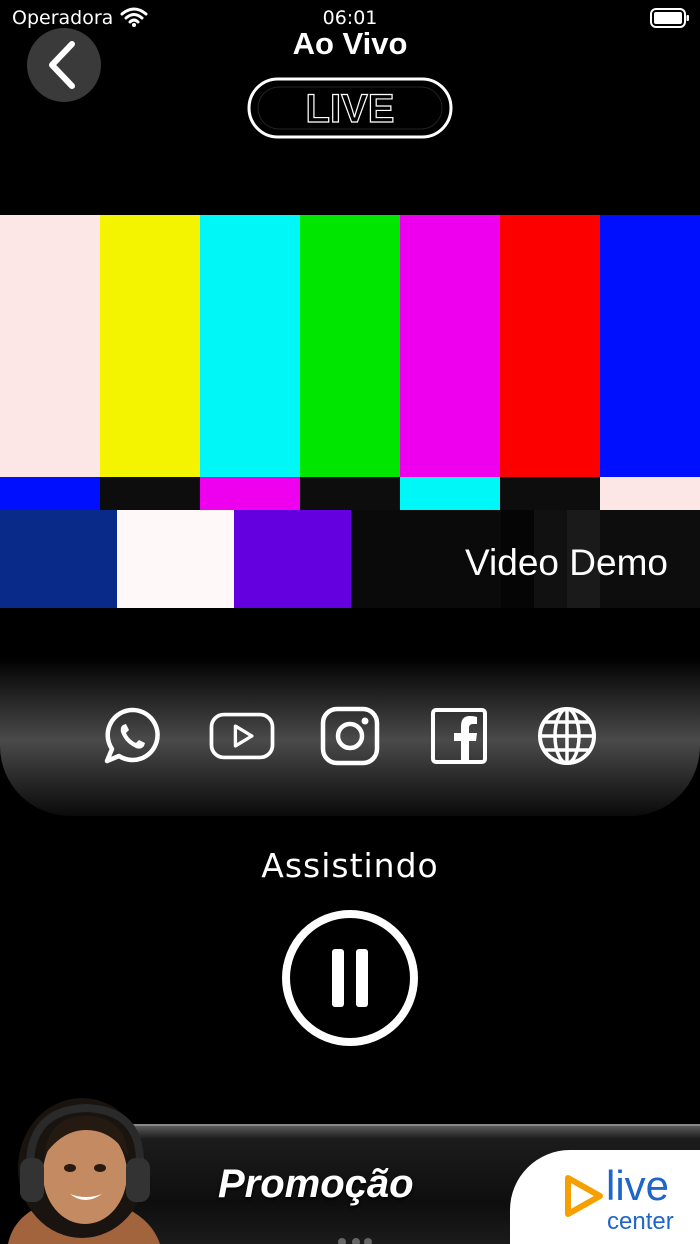 This screenshot has height=1244, width=700. I want to click on battery-icon, so click(669, 18).